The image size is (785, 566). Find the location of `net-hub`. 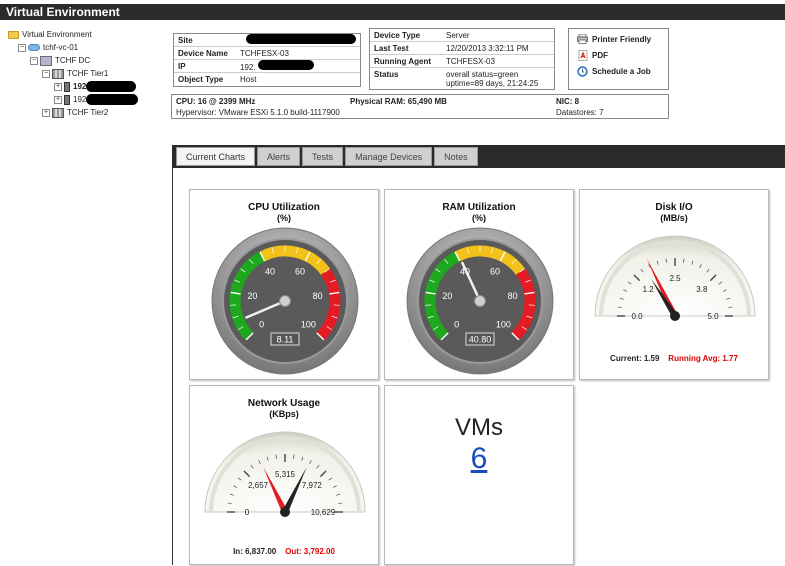

net-hub is located at coordinates (285, 512).